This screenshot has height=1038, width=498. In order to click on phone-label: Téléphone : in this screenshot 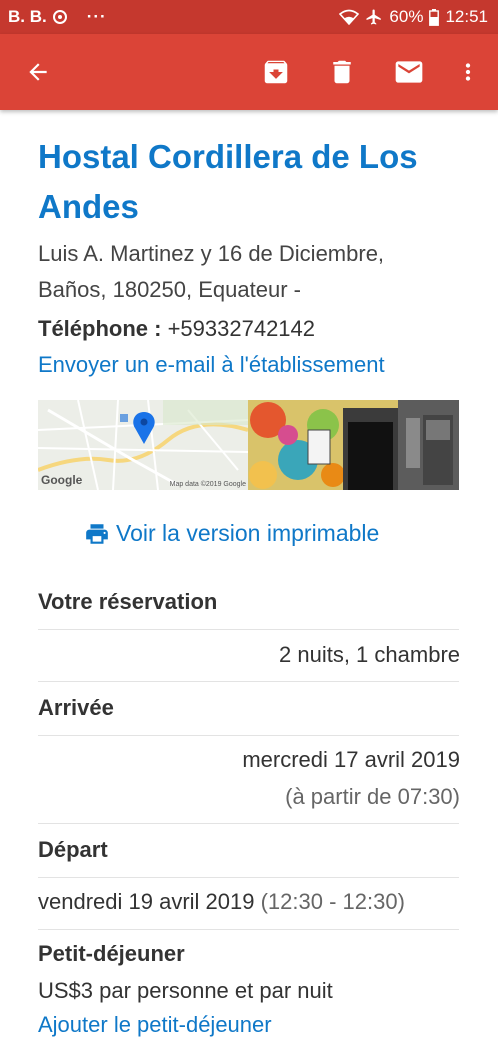, I will do `click(100, 328)`.